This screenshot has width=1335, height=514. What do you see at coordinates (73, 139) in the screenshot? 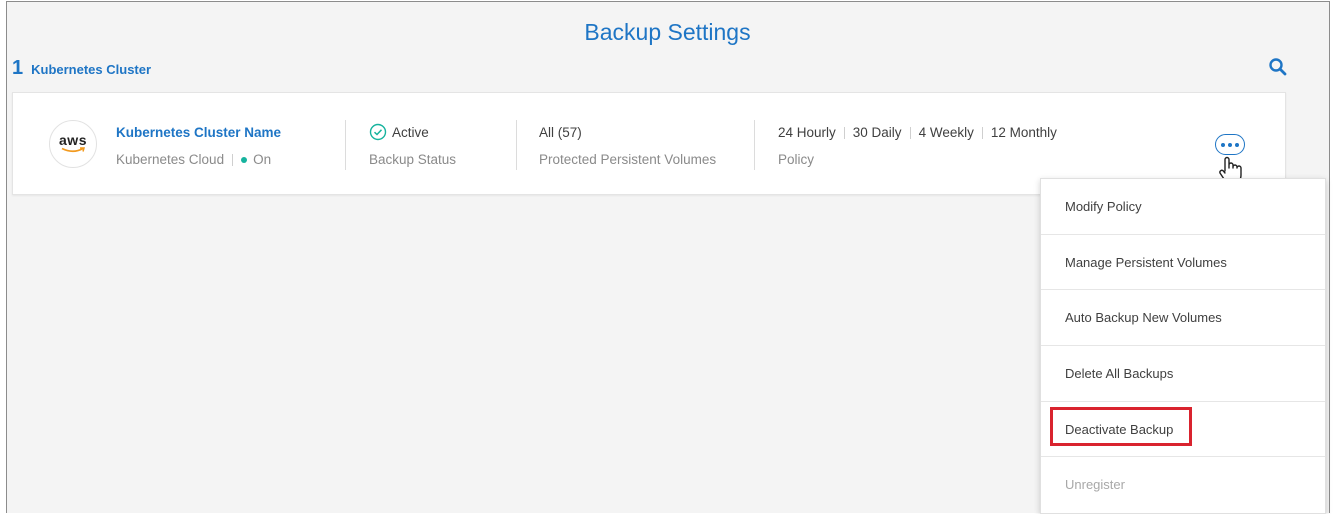
I see `aws-logo-text: aws` at bounding box center [73, 139].